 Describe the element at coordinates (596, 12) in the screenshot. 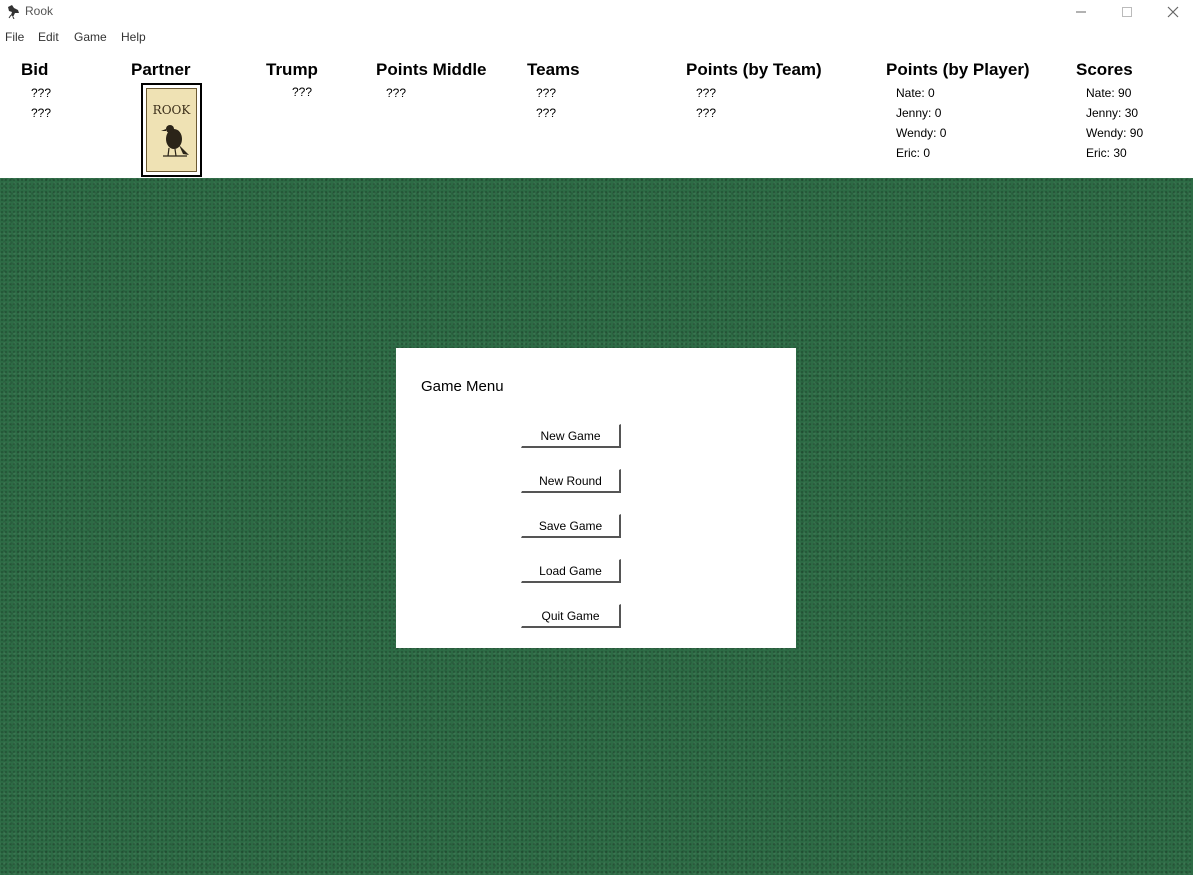

I see `title-bar: Rook` at that location.